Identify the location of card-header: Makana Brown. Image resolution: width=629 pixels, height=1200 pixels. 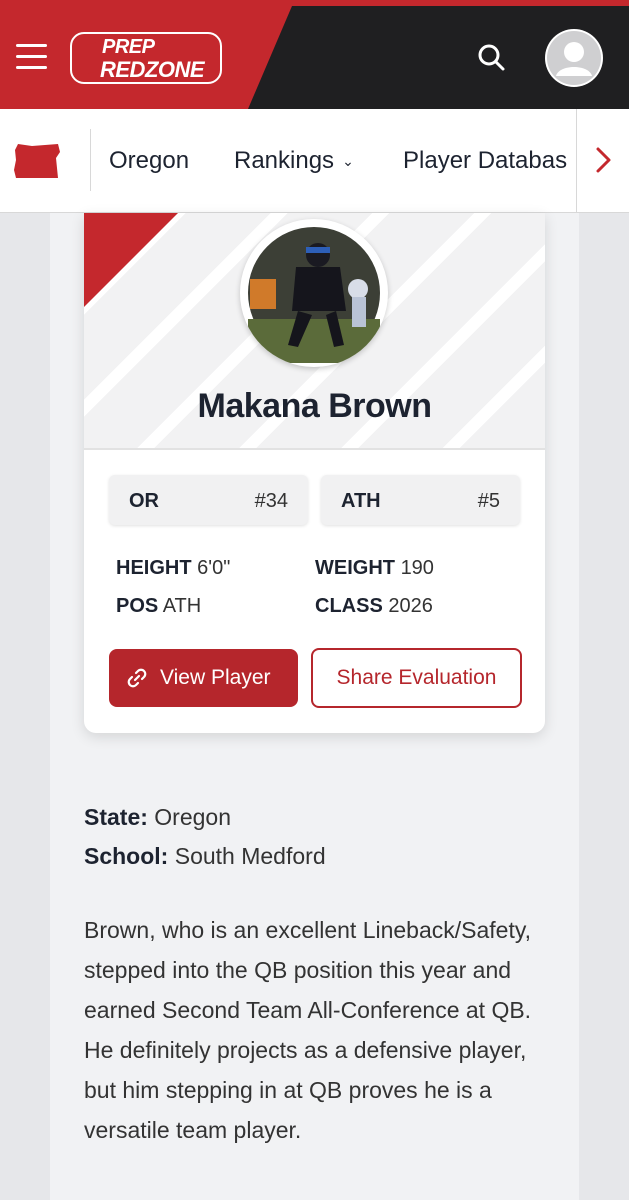
(314, 331).